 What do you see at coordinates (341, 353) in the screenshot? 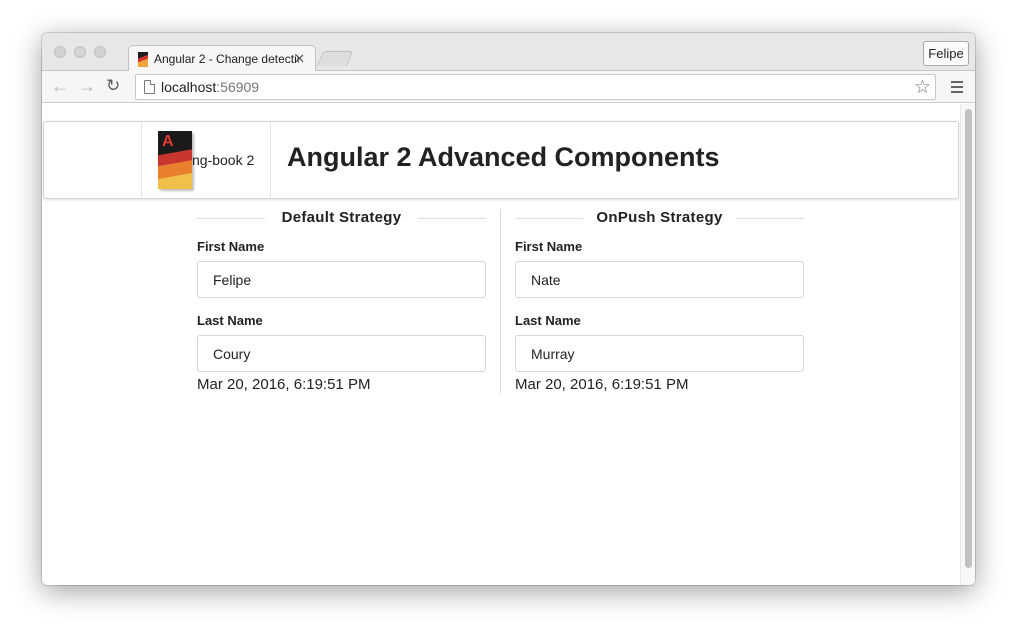
I see `last-name-input: Coury` at bounding box center [341, 353].